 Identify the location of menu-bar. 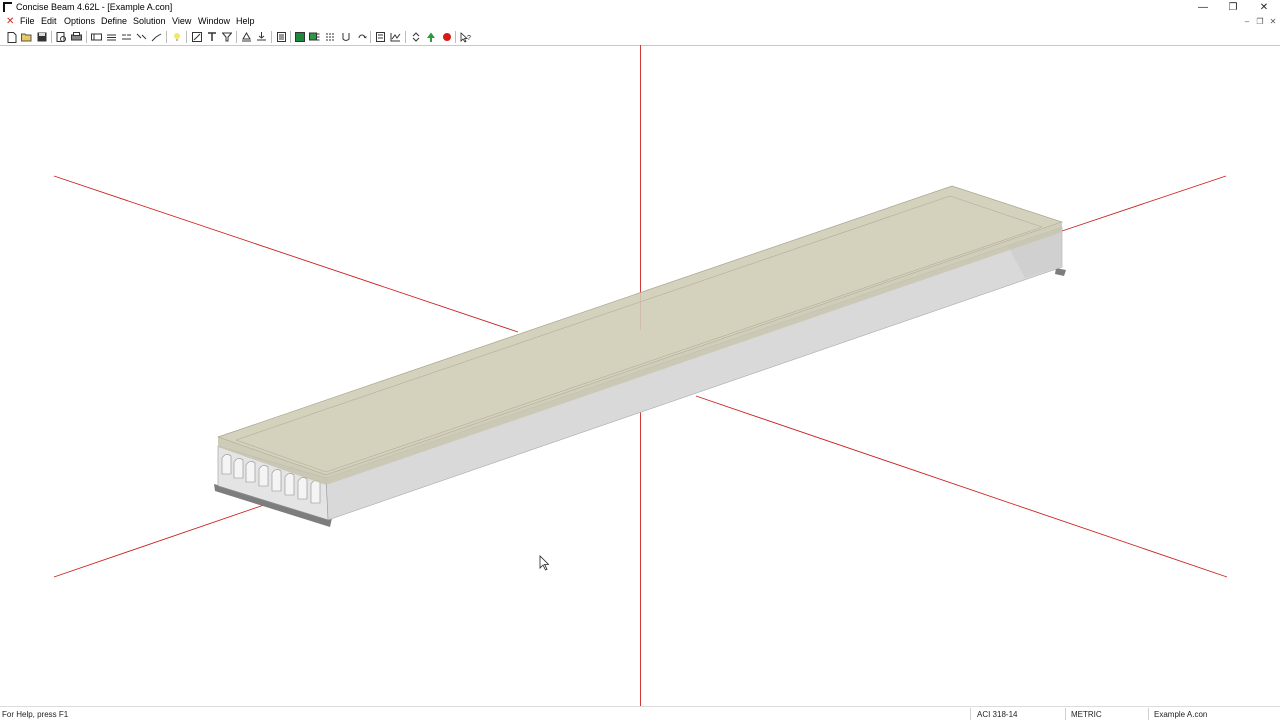
(640, 22).